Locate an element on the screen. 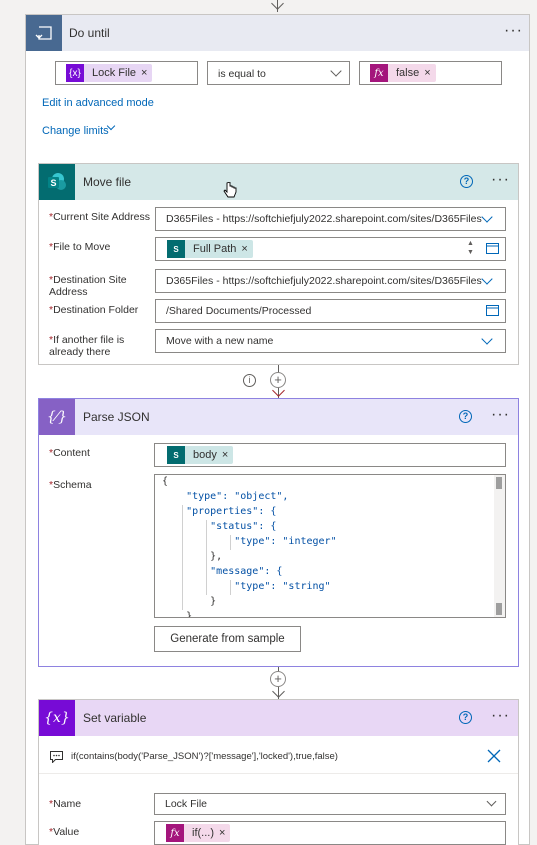 The image size is (537, 845). hand-cursor-icon is located at coordinates (230, 190).